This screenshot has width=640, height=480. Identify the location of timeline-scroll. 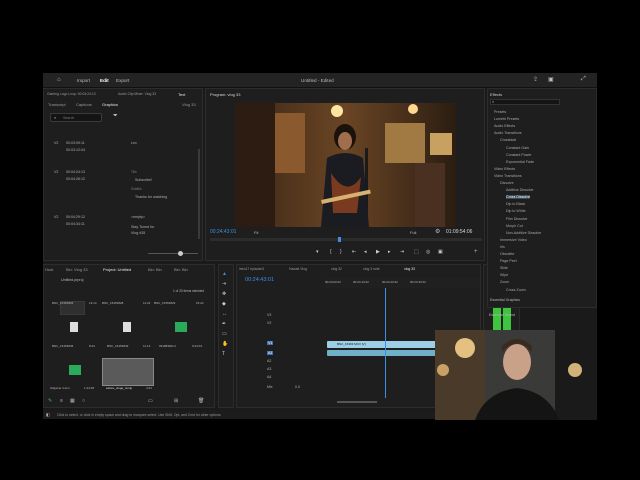
(357, 402).